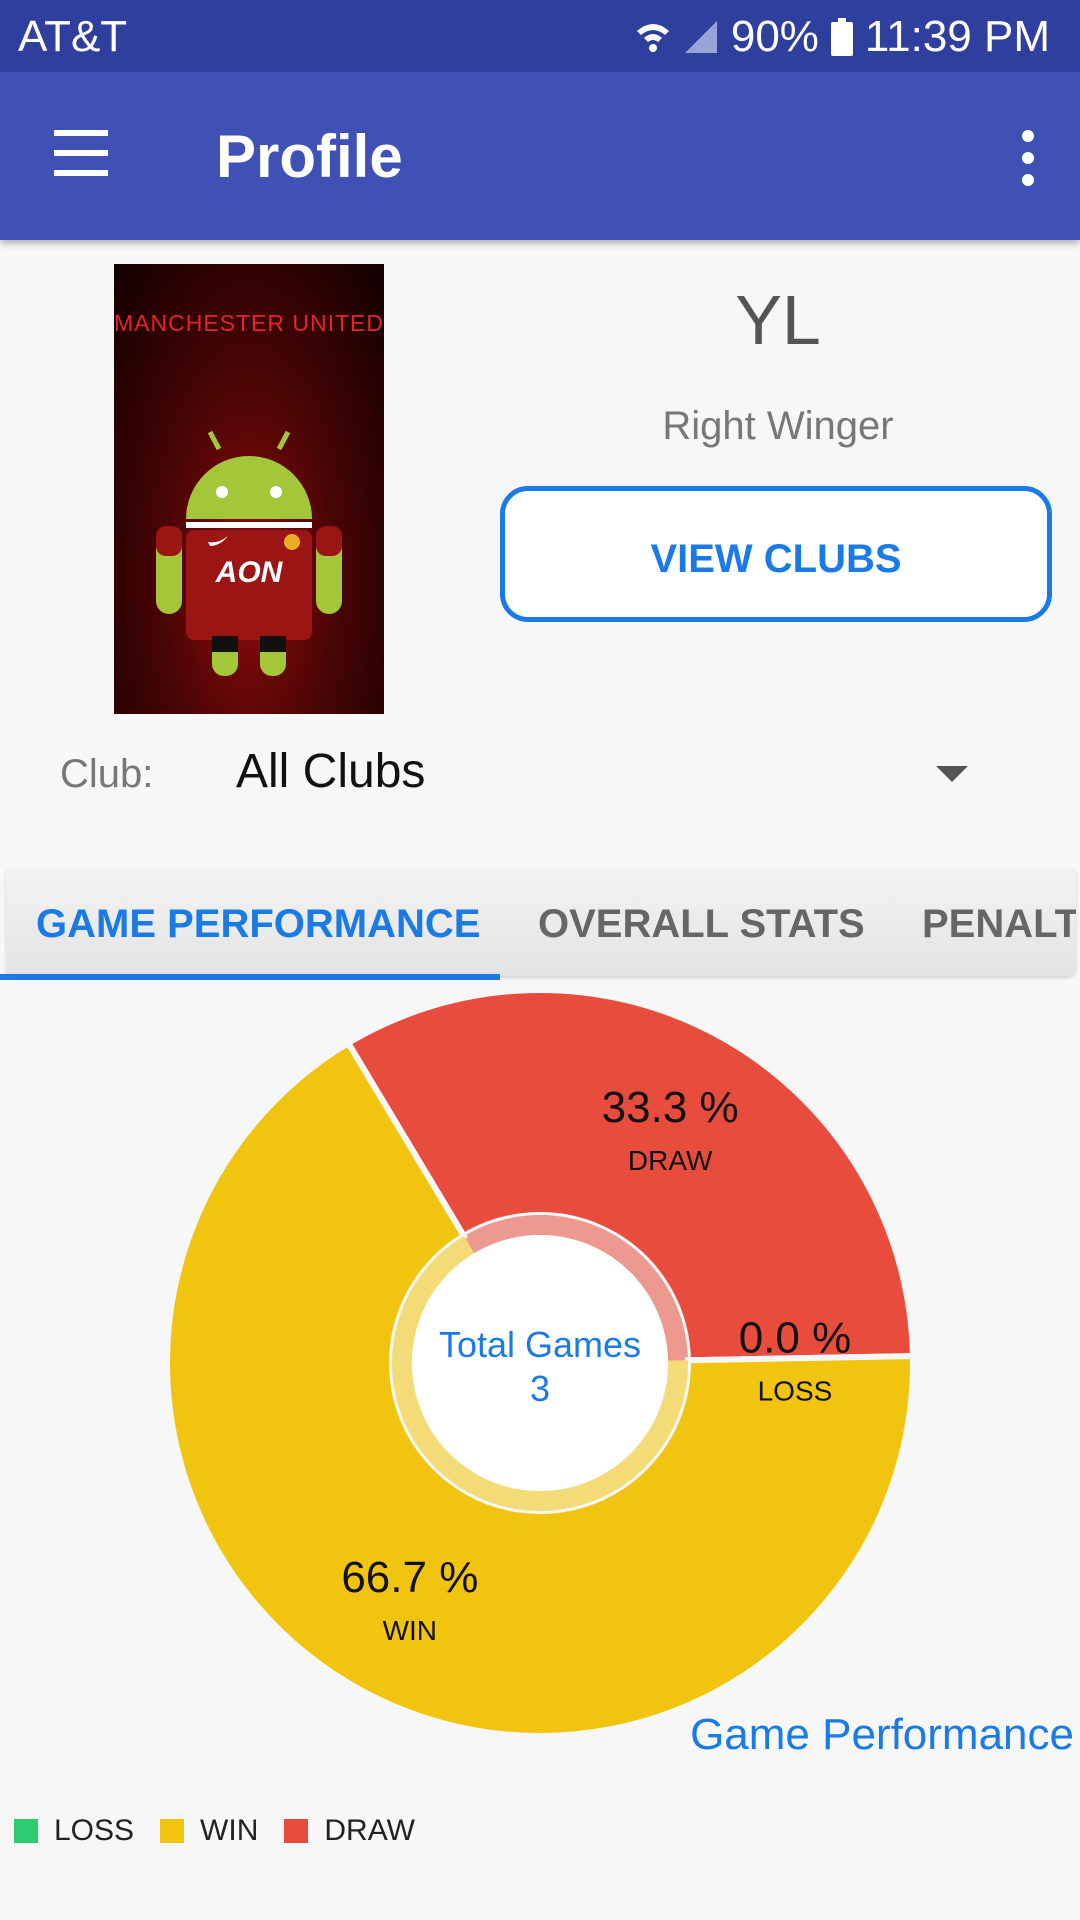  Describe the element at coordinates (73, 36) in the screenshot. I see `carrier-label: AT&T` at that location.